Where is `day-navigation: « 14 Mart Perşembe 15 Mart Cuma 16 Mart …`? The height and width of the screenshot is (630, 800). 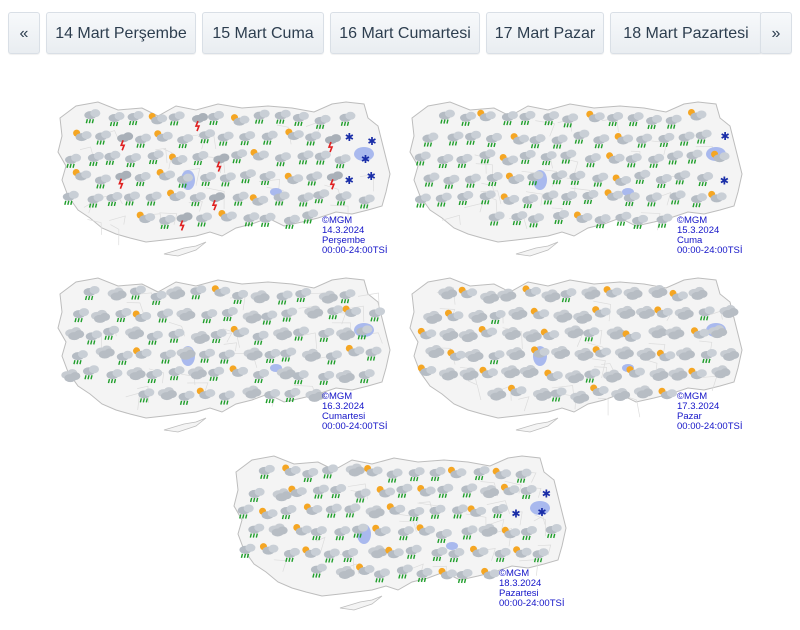
day-navigation: « 14 Mart Perşembe 15 Mart Cuma 16 Mart … is located at coordinates (400, 34).